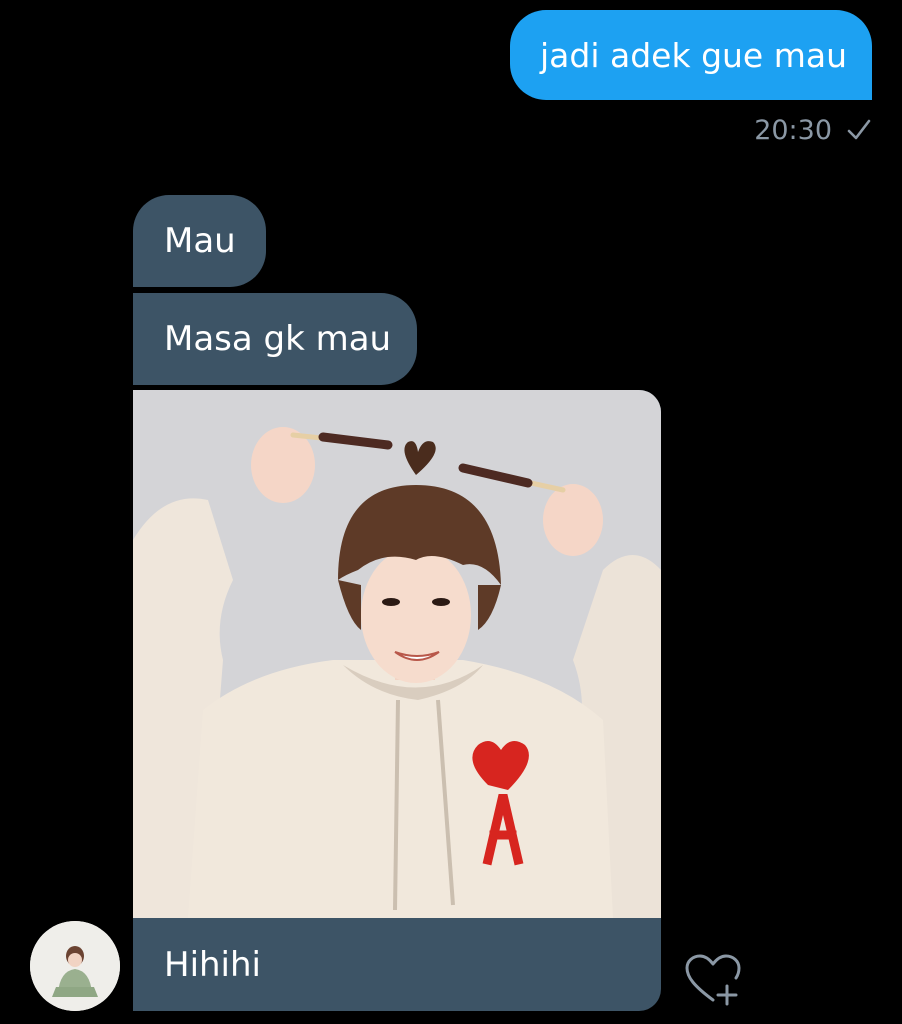 The image size is (902, 1024). Describe the element at coordinates (713, 980) in the screenshot. I see `heart-plus-icon` at that location.